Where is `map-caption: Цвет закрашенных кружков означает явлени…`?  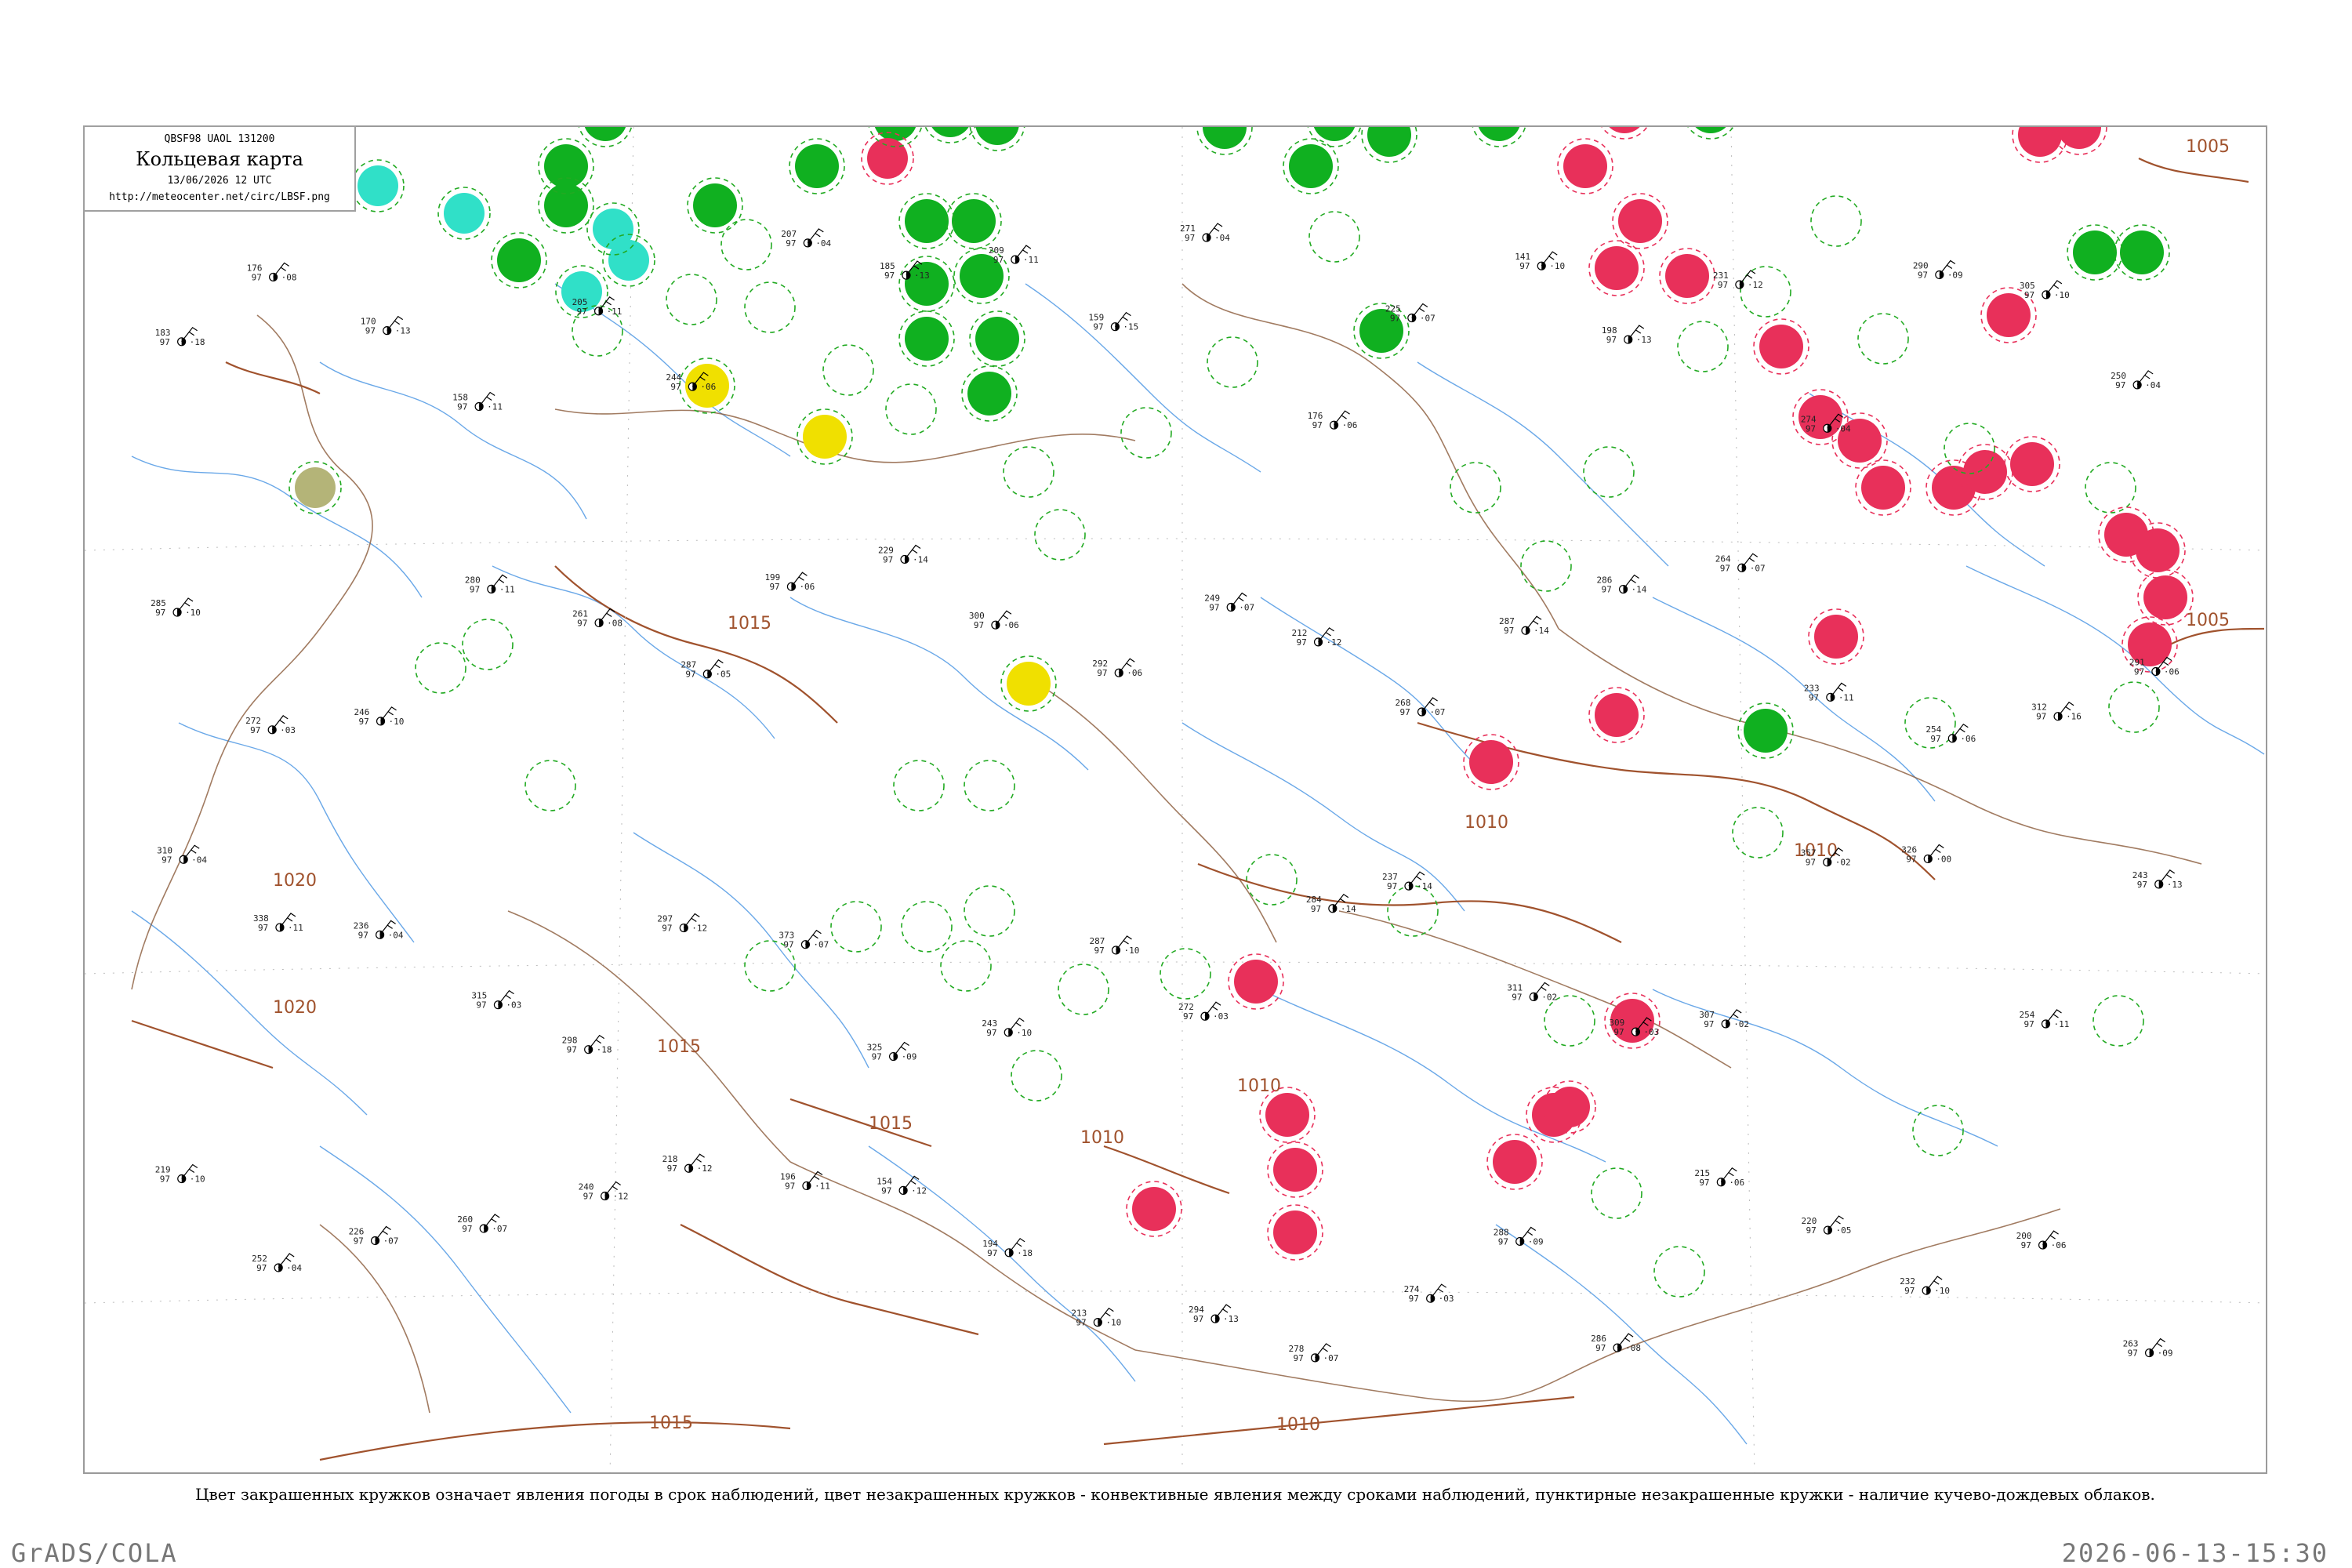
map-caption: Цвет закрашенных кружков означает явлени… is located at coordinates (1175, 1494).